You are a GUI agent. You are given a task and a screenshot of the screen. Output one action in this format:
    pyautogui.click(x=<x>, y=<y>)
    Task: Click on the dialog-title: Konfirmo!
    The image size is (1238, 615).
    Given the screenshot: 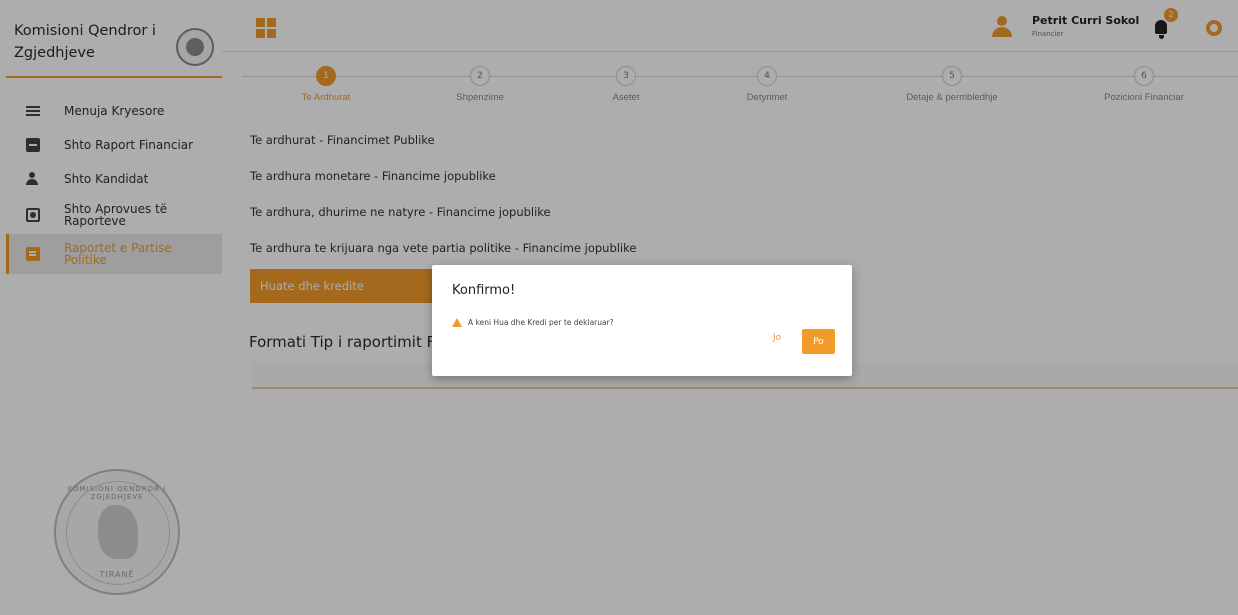 What is the action you would take?
    pyautogui.click(x=484, y=290)
    